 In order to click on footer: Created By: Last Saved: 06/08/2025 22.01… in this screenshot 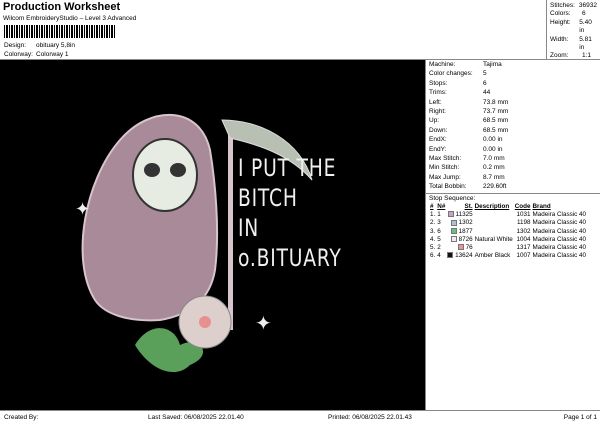, I will do `click(300, 417)`.